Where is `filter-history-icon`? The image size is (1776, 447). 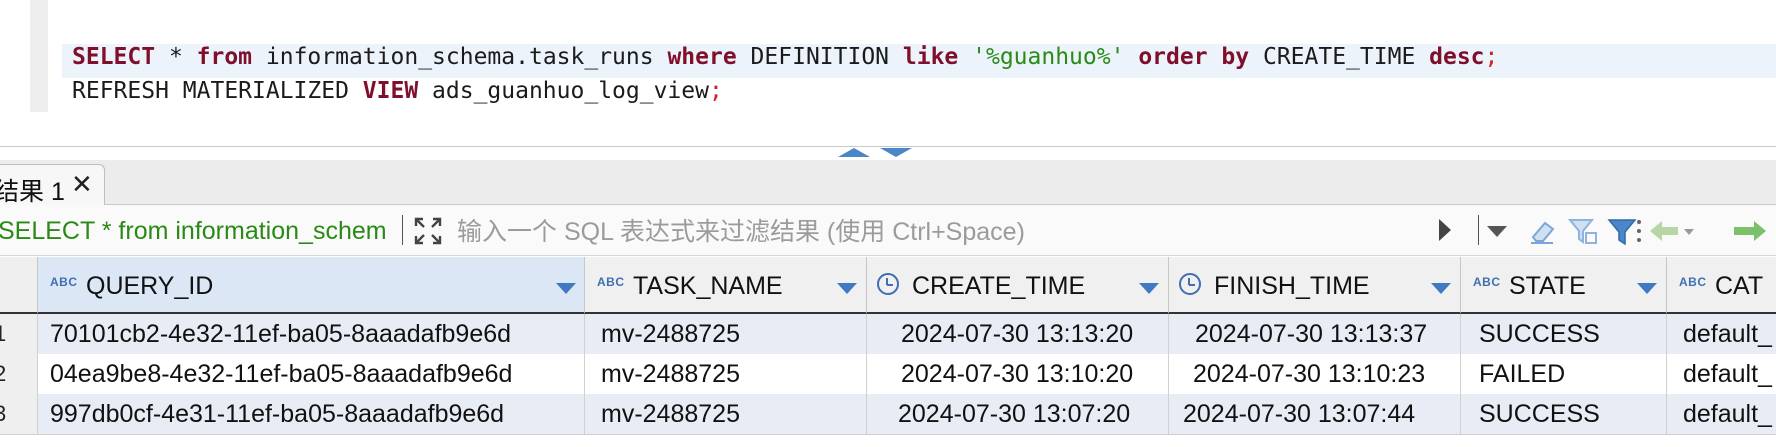 filter-history-icon is located at coordinates (1497, 231).